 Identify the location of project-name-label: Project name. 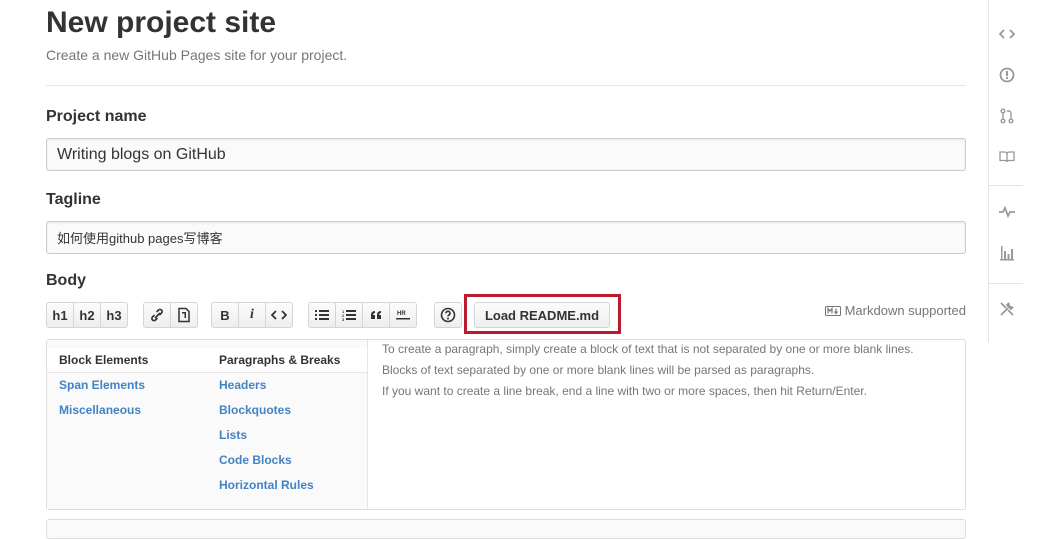
(96, 116).